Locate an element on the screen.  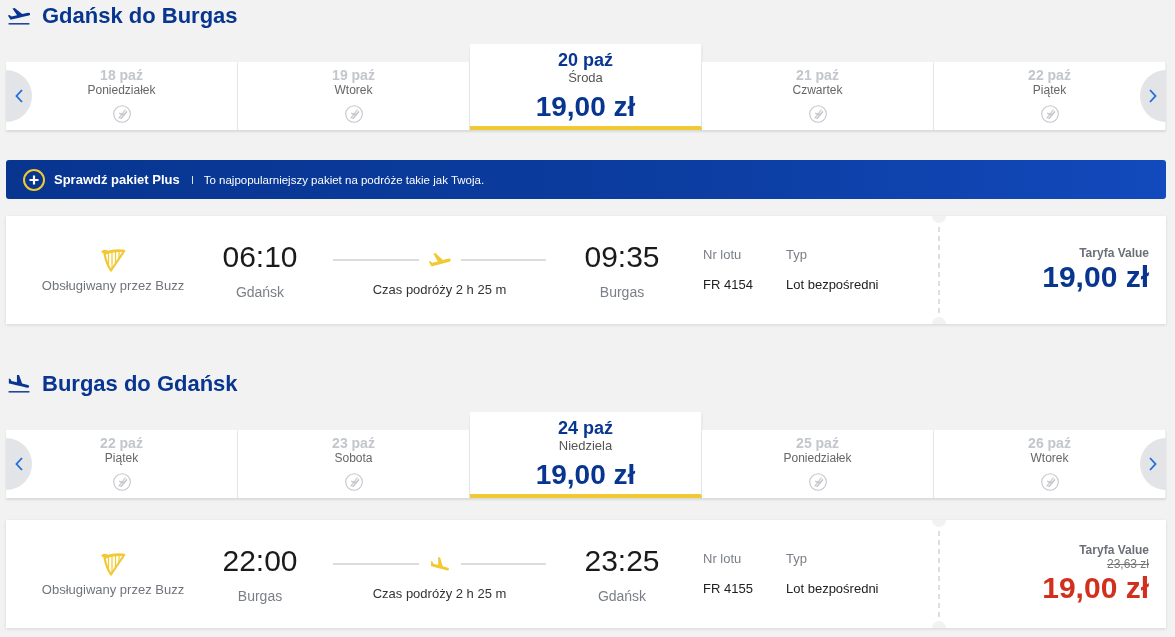
arrival-city: Burgas is located at coordinates (622, 292).